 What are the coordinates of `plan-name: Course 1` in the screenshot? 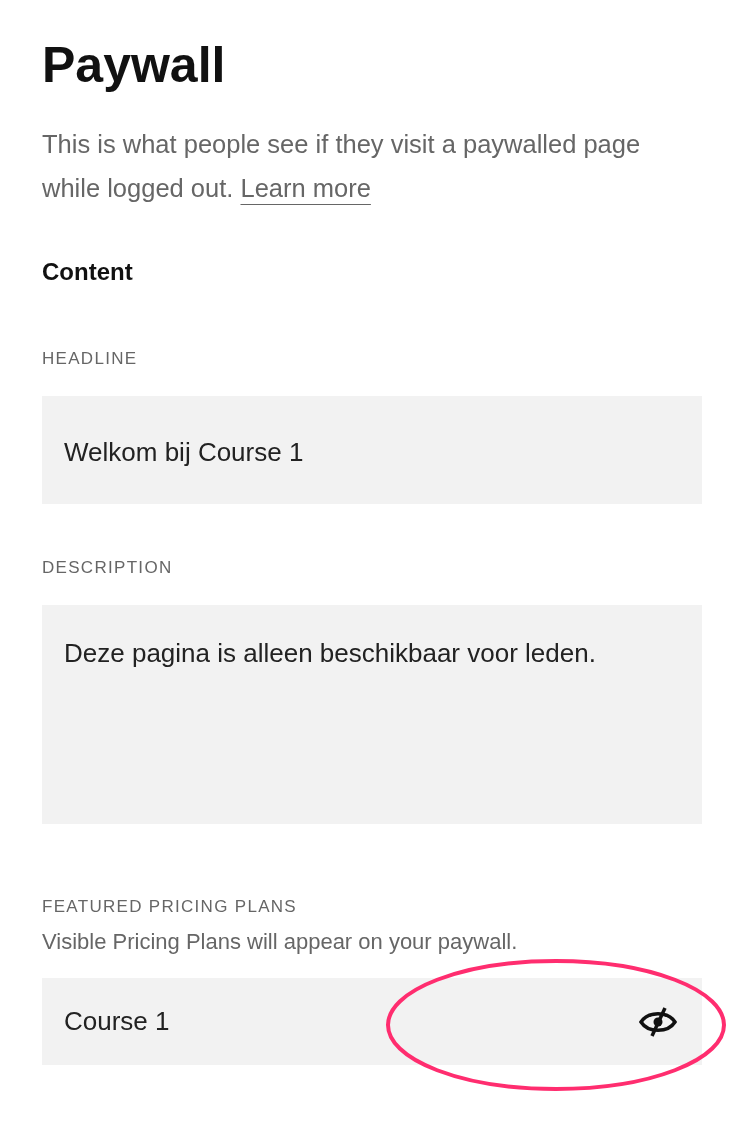 It's located at (117, 1021).